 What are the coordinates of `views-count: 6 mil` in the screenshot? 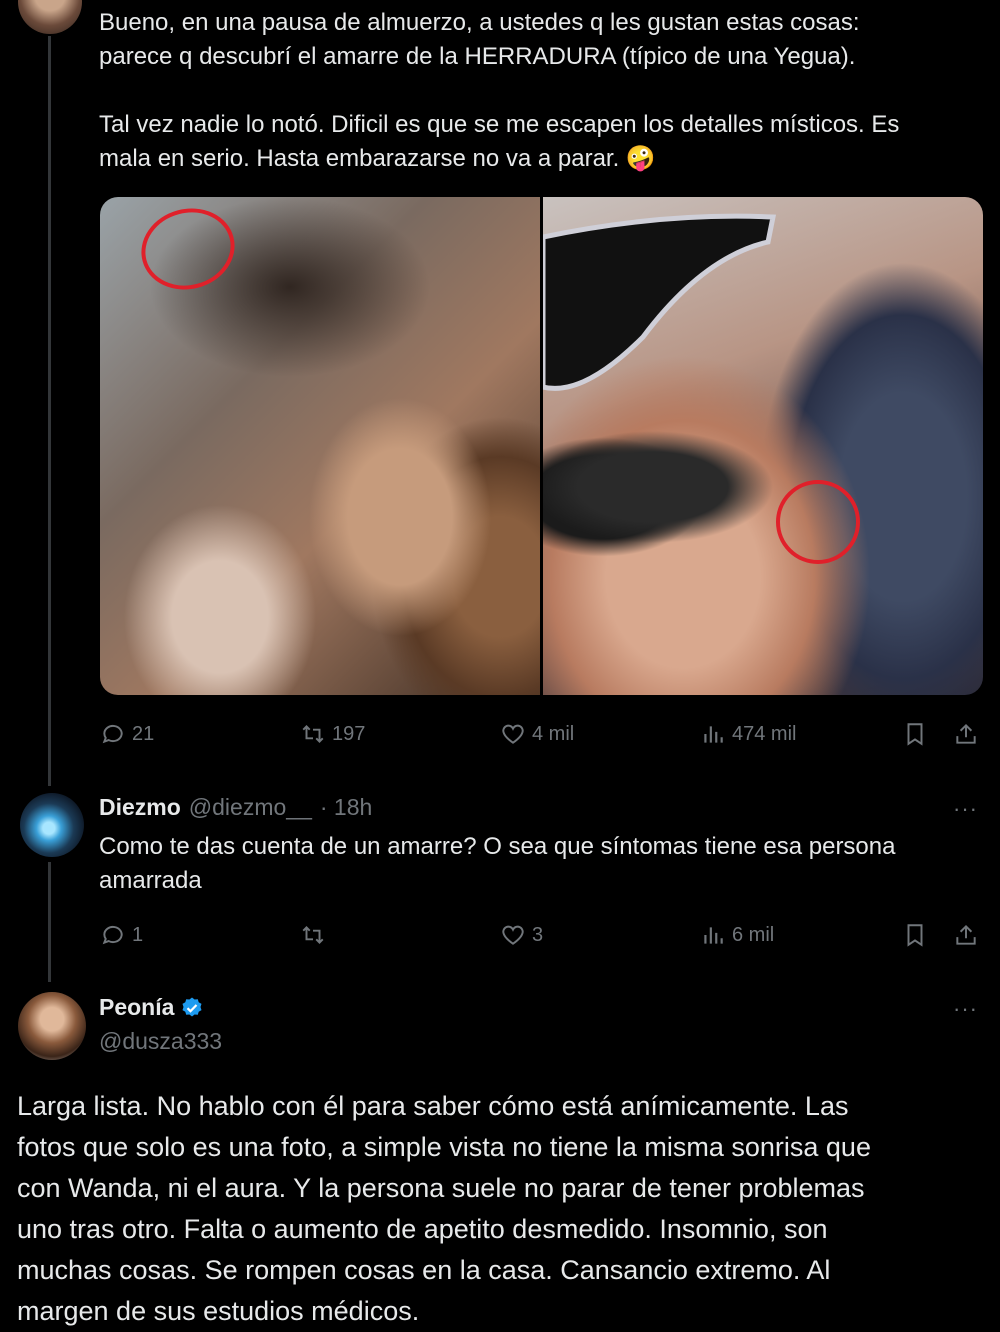 It's located at (753, 934).